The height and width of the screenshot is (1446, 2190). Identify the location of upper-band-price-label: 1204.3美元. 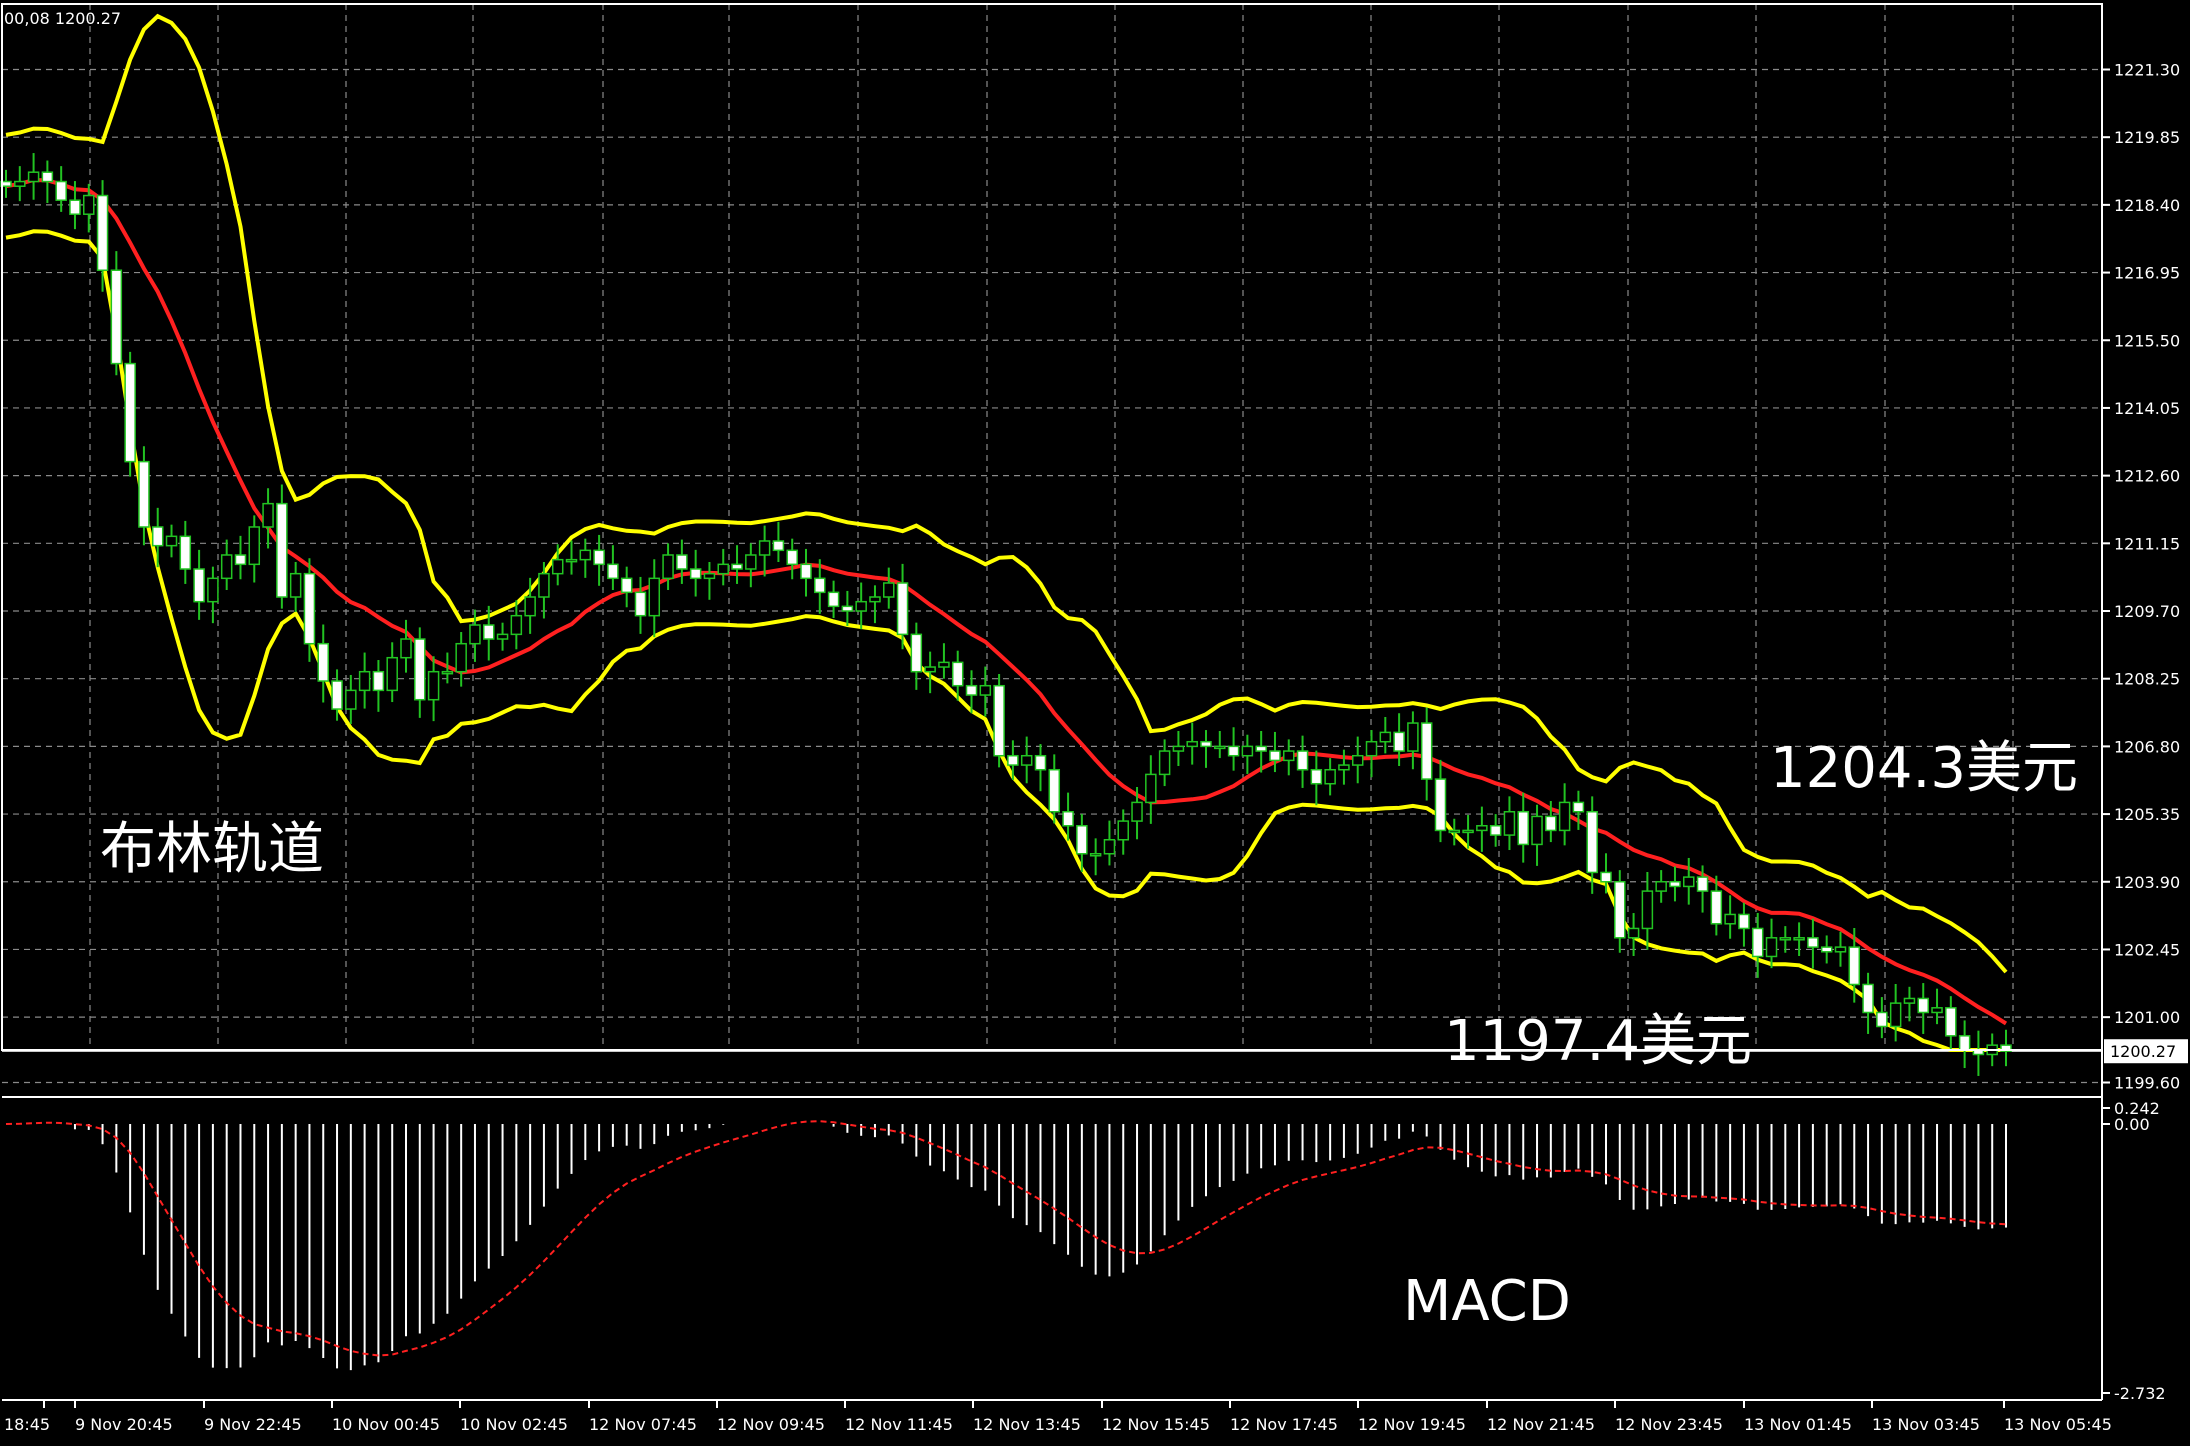
(1924, 768).